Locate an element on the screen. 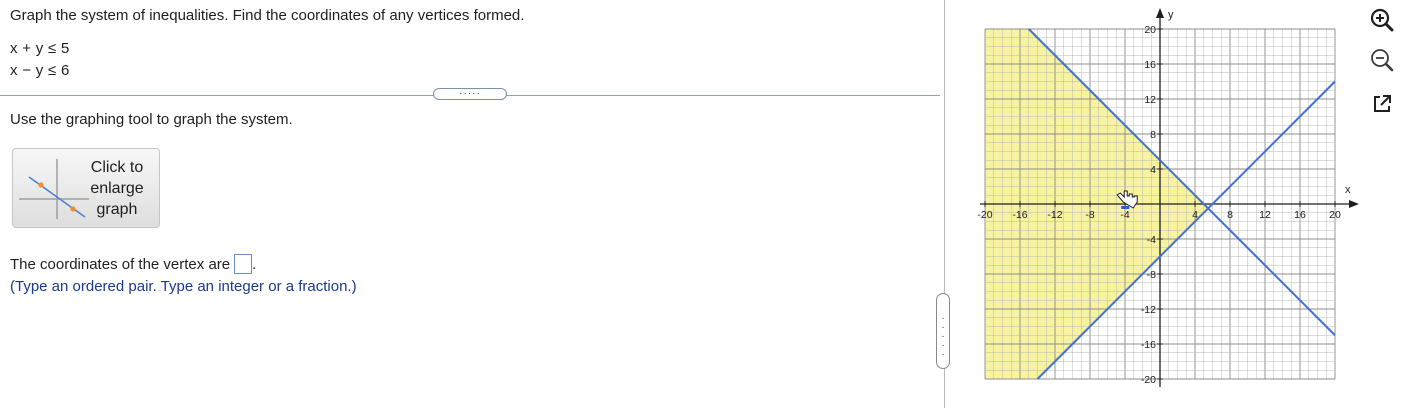 Image resolution: width=1421 pixels, height=408 pixels. y-axis-label: y is located at coordinates (1171, 15).